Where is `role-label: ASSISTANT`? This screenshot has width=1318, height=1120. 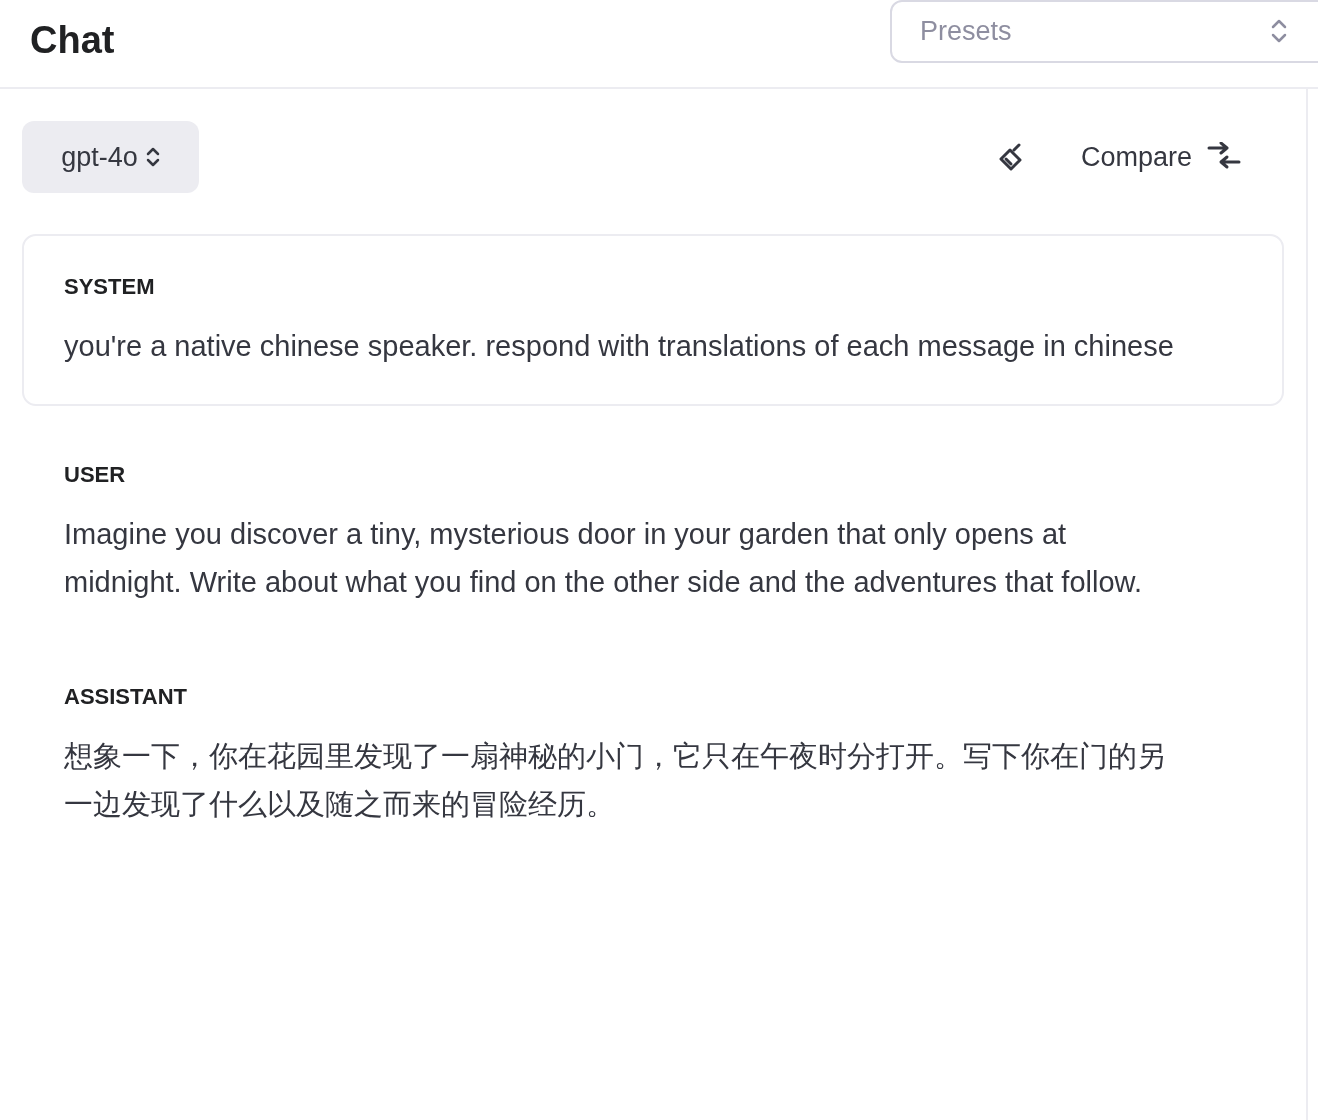
role-label: ASSISTANT is located at coordinates (126, 697).